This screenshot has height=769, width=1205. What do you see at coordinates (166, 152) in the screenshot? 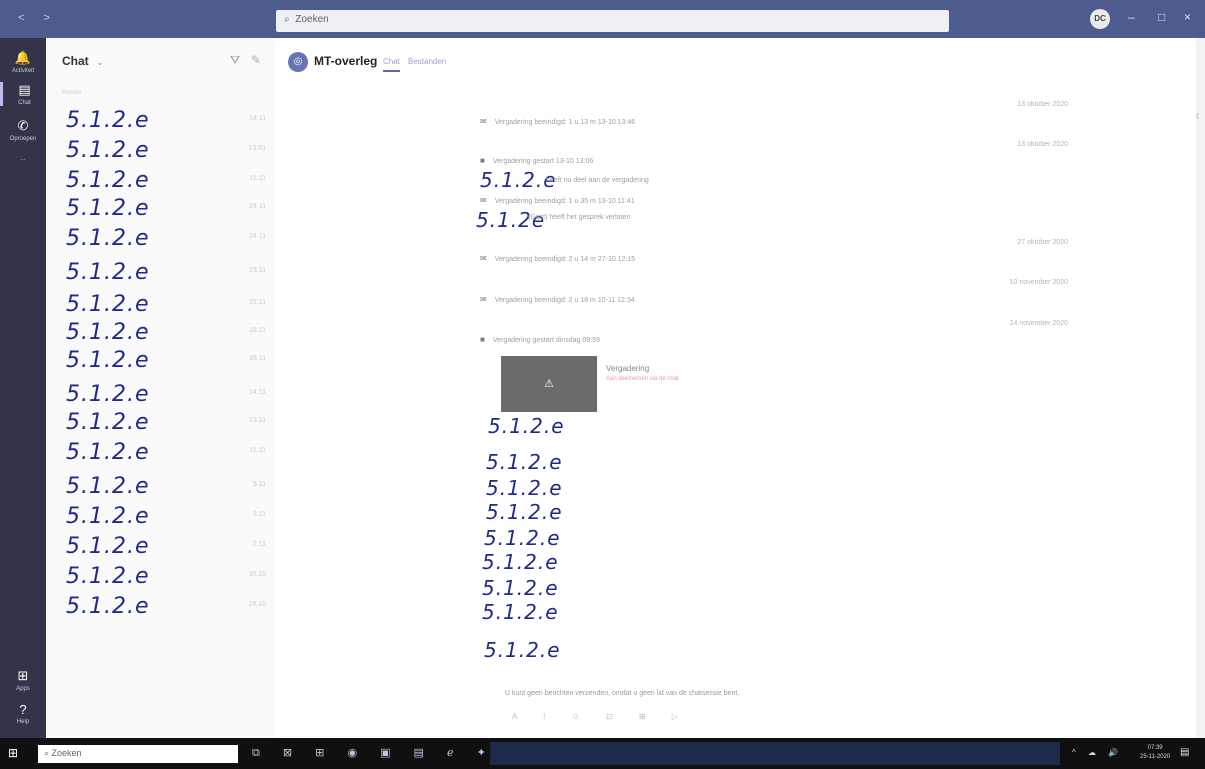
I see `chat-list-item: 5.1.2.e 13:51` at bounding box center [166, 152].